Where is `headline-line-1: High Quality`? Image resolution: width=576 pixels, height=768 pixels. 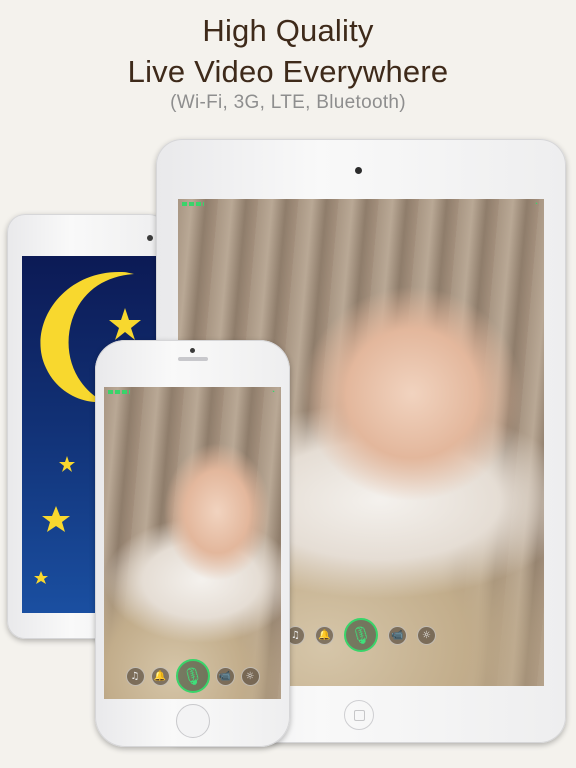 headline-line-1: High Quality is located at coordinates (288, 30).